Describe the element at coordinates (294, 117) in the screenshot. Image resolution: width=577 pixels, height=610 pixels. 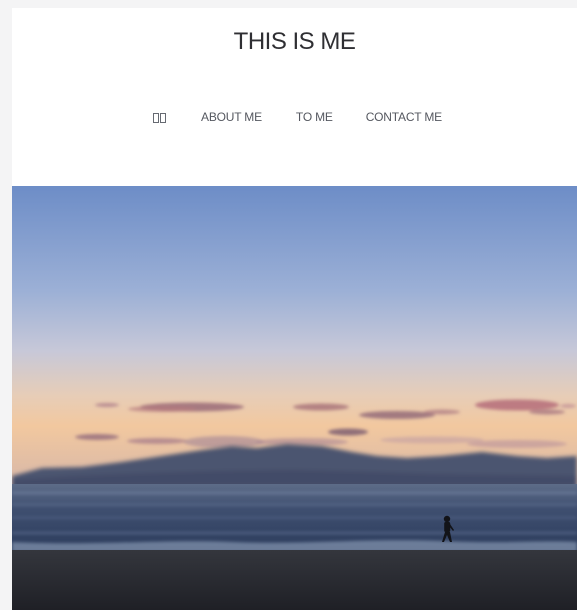
I see `main-nav: ABOUT ME TO ME CONTACT ME` at that location.